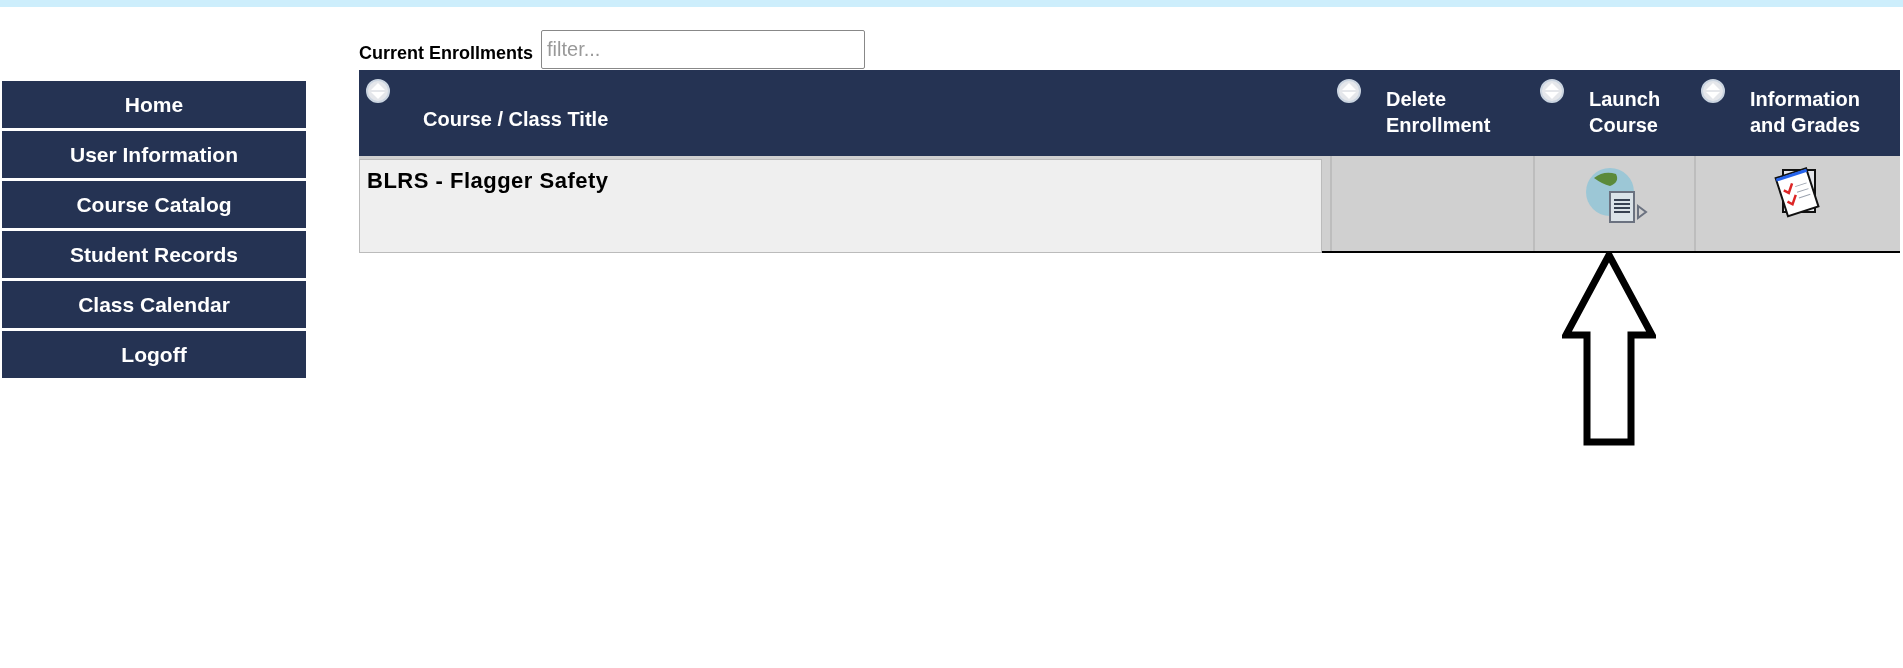 Image resolution: width=1903 pixels, height=668 pixels. Describe the element at coordinates (154, 104) in the screenshot. I see `nav-button: Home` at that location.